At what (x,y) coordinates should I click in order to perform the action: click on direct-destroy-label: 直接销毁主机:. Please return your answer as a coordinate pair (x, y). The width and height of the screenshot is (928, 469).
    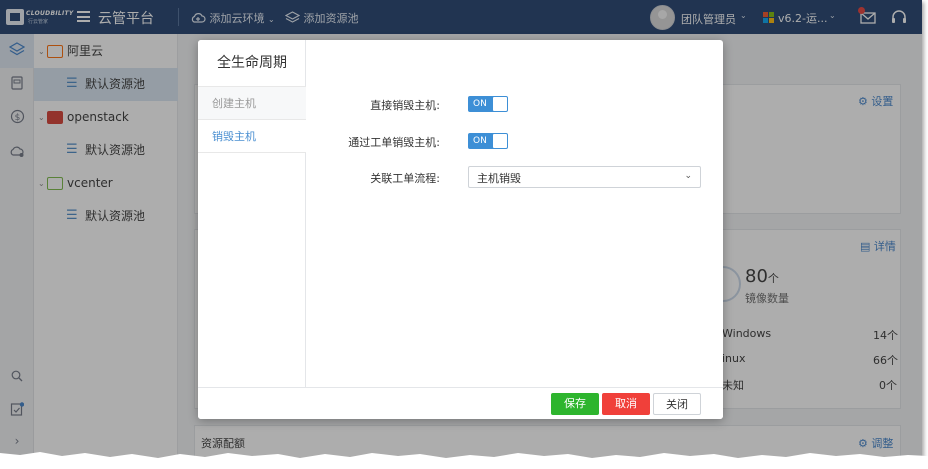
    Looking at the image, I should click on (405, 105).